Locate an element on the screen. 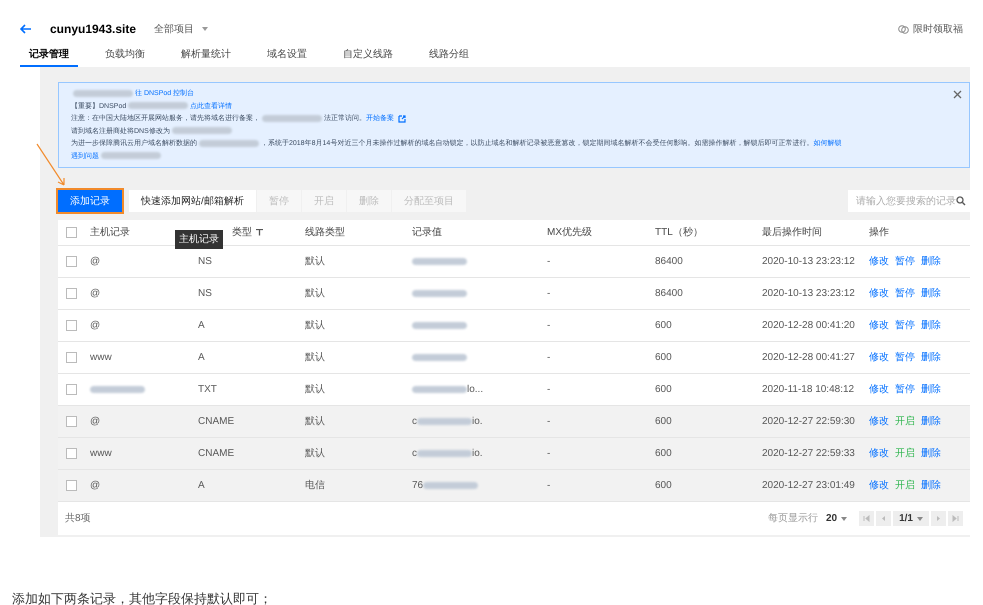  search-field: 请输入您要搜索的记录 is located at coordinates (909, 201).